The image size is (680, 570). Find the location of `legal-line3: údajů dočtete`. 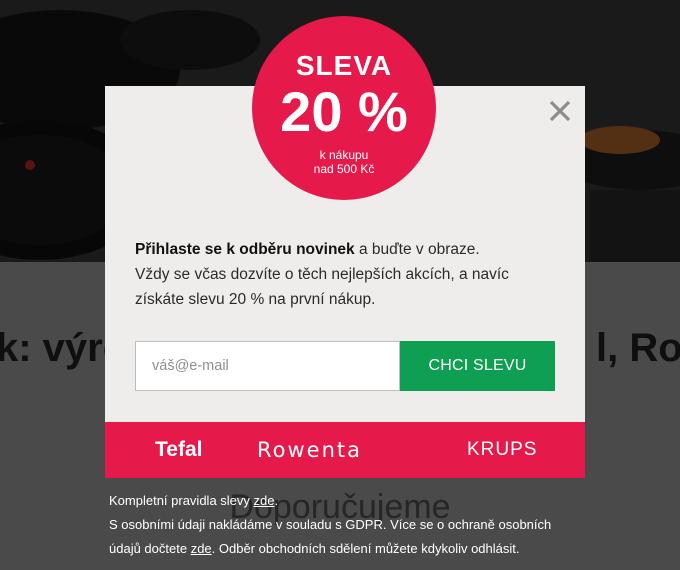

legal-line3: údajů dočtete is located at coordinates (150, 548).